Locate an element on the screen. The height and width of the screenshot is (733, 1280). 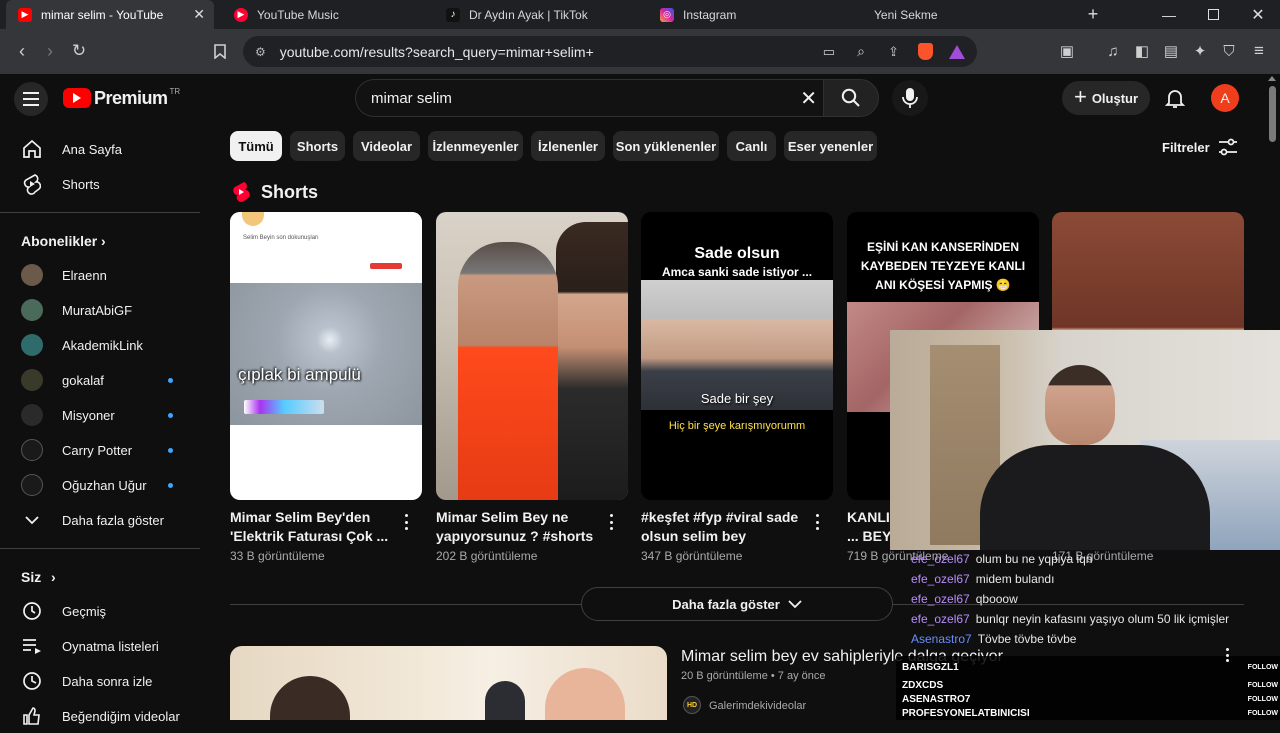
maximize-icon is located at coordinates (1213, 14).